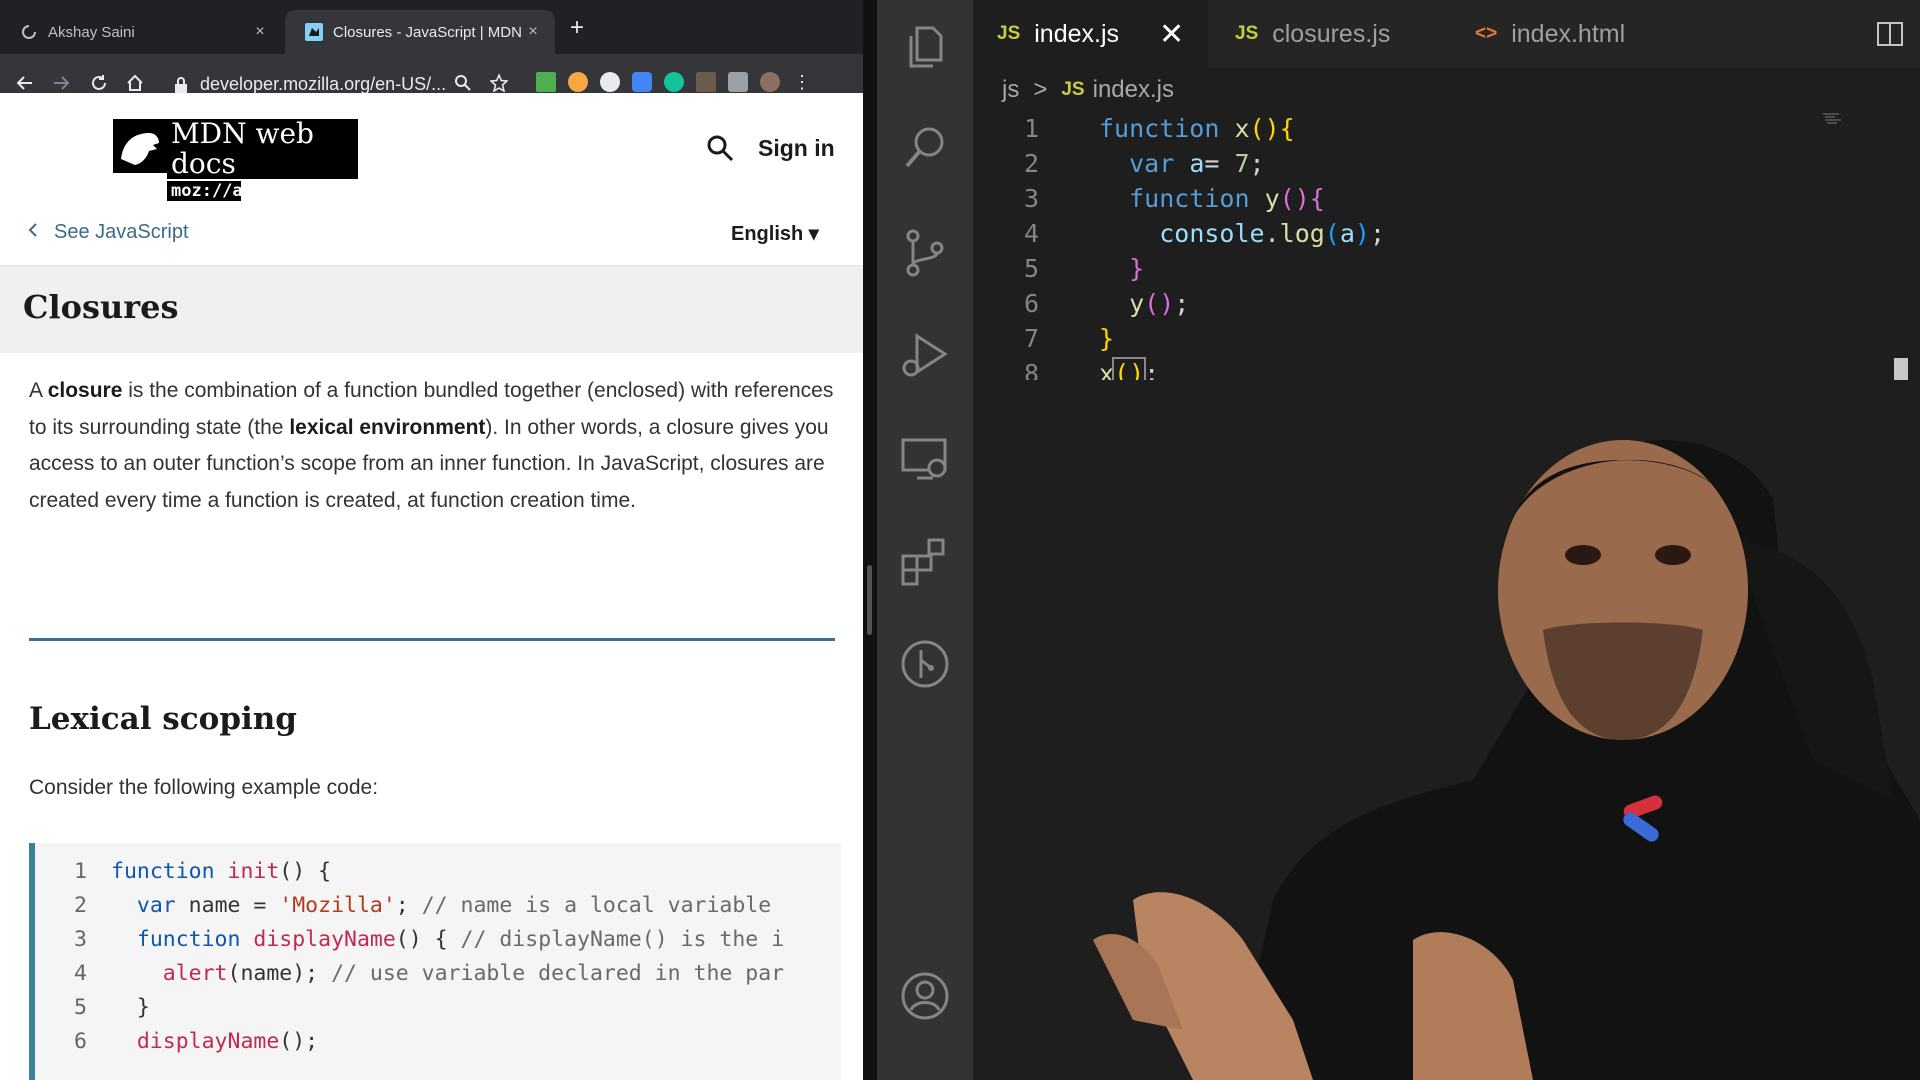  What do you see at coordinates (925, 996) in the screenshot?
I see `accounts-icon` at bounding box center [925, 996].